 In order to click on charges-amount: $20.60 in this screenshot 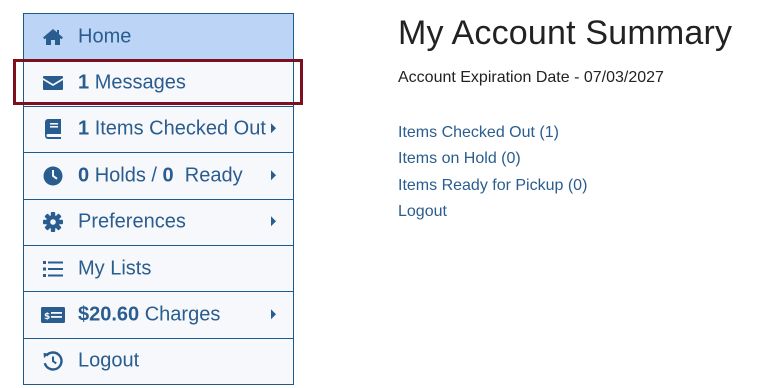, I will do `click(109, 314)`.